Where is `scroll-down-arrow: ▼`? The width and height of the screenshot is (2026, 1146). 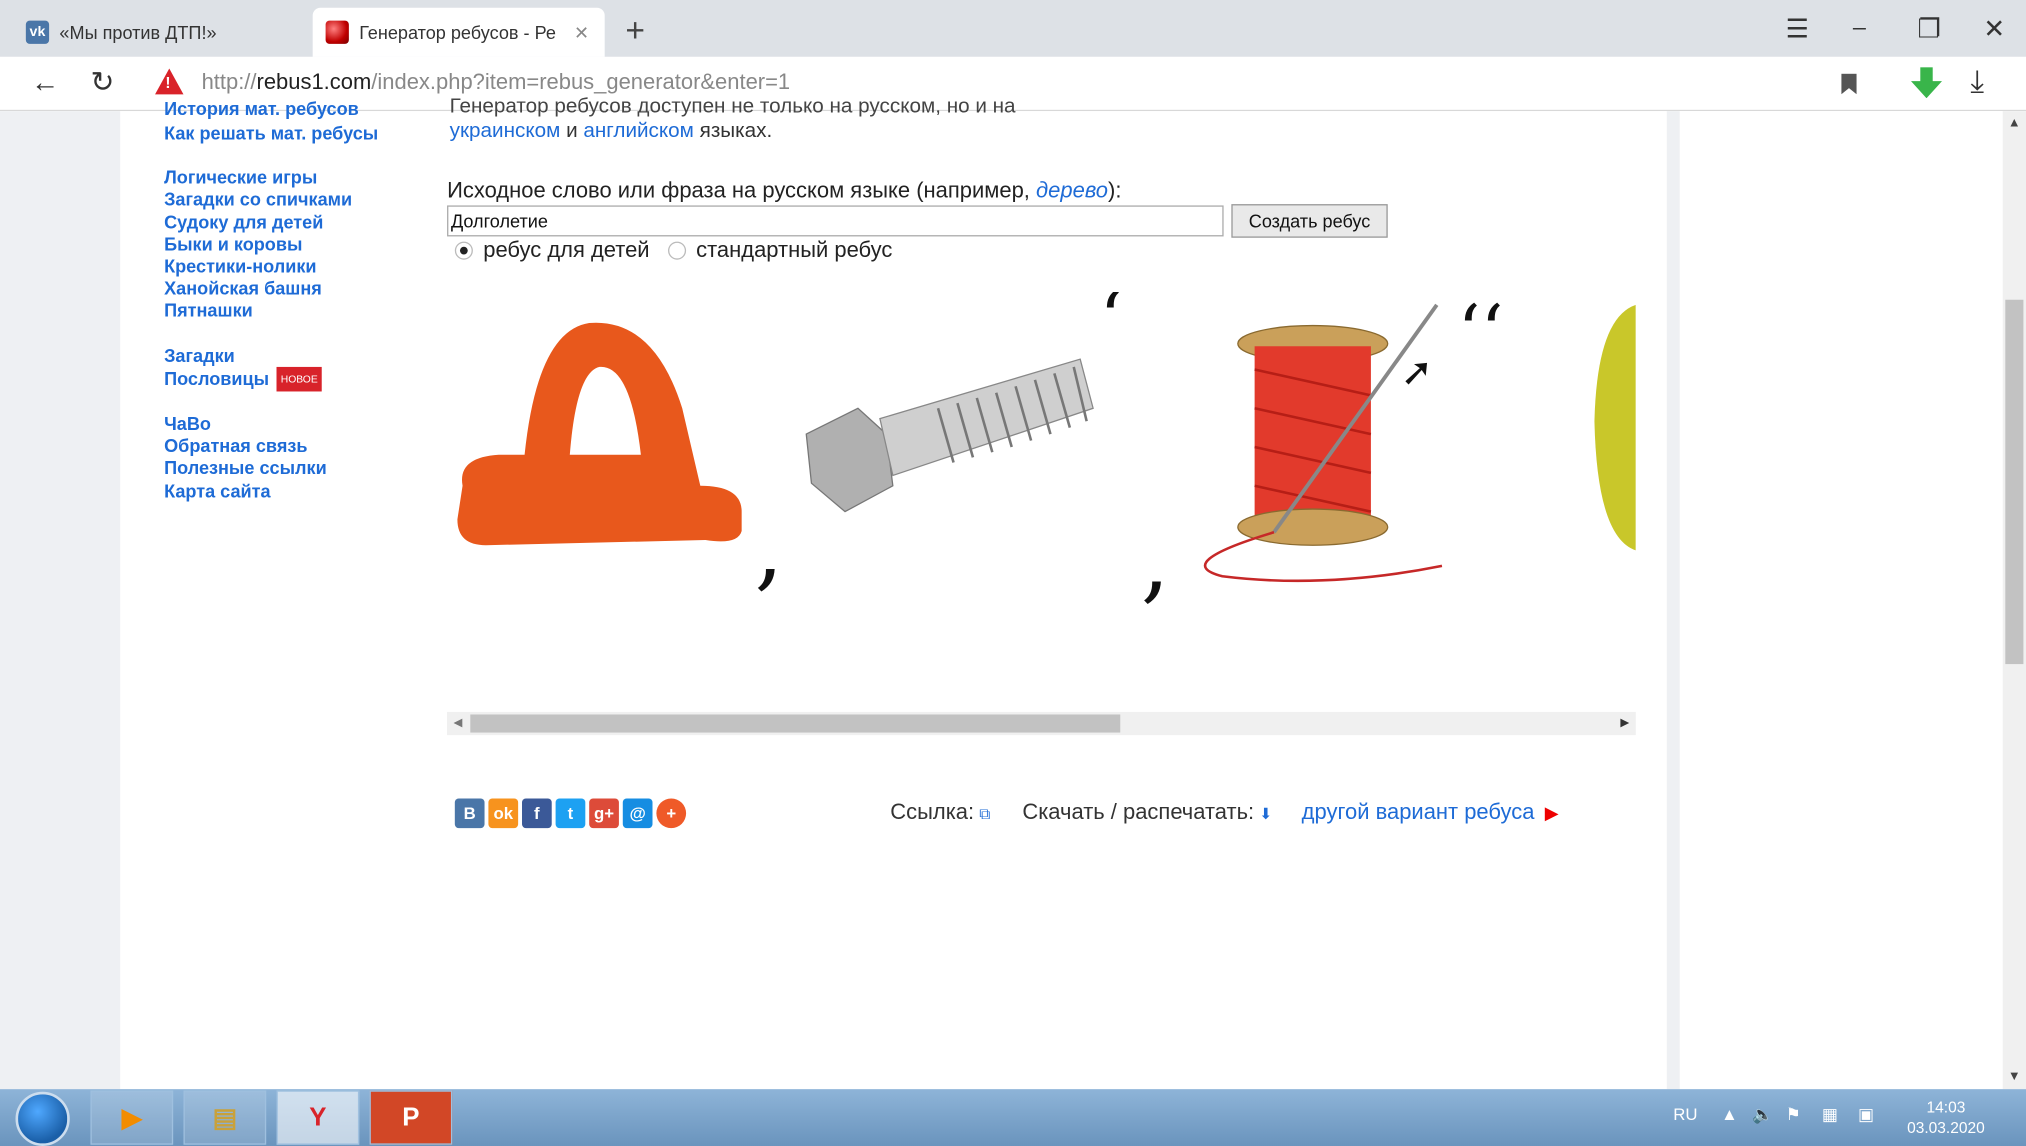 scroll-down-arrow: ▼ is located at coordinates (2014, 1077).